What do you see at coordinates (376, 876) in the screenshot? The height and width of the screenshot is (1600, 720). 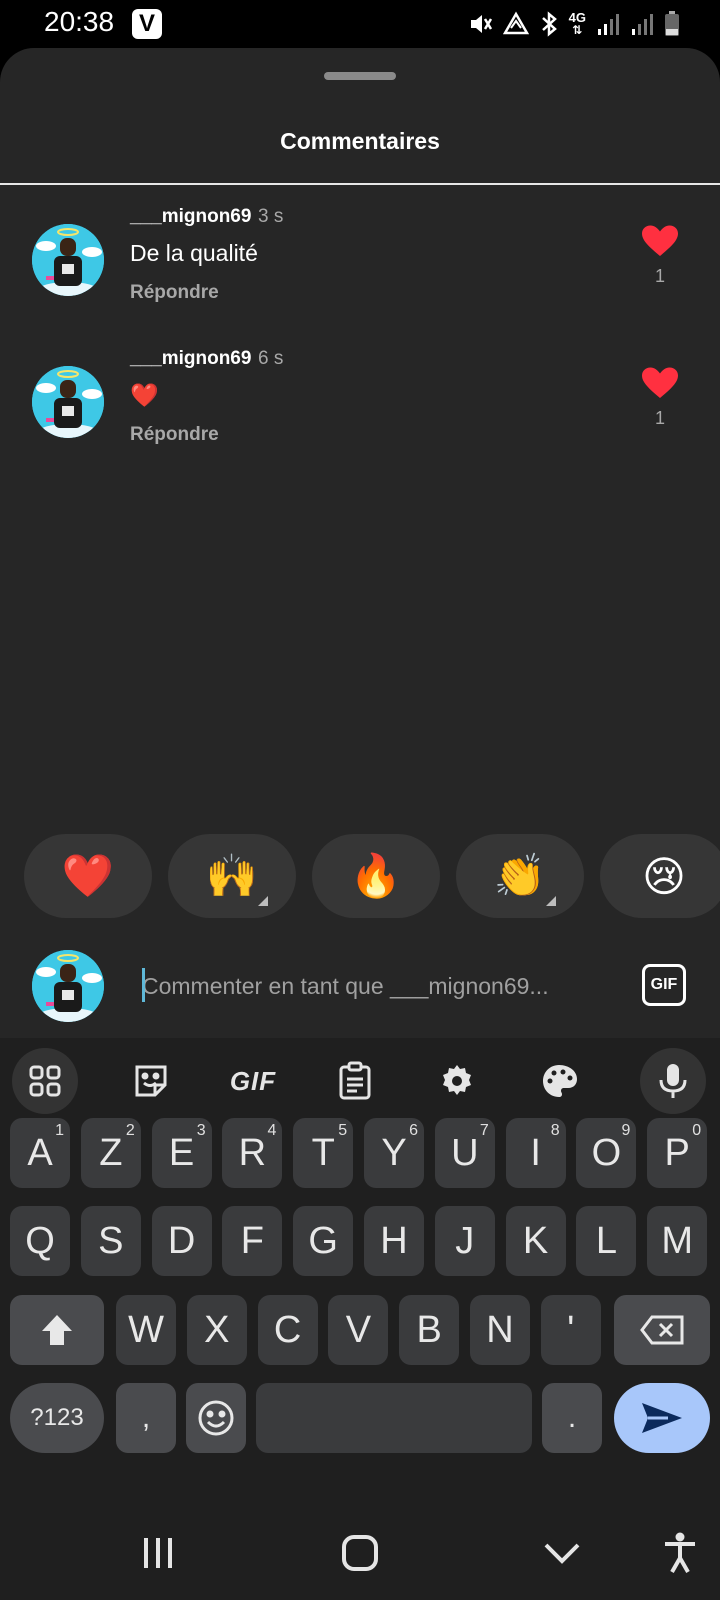 I see `reaction-fire: 🔥` at bounding box center [376, 876].